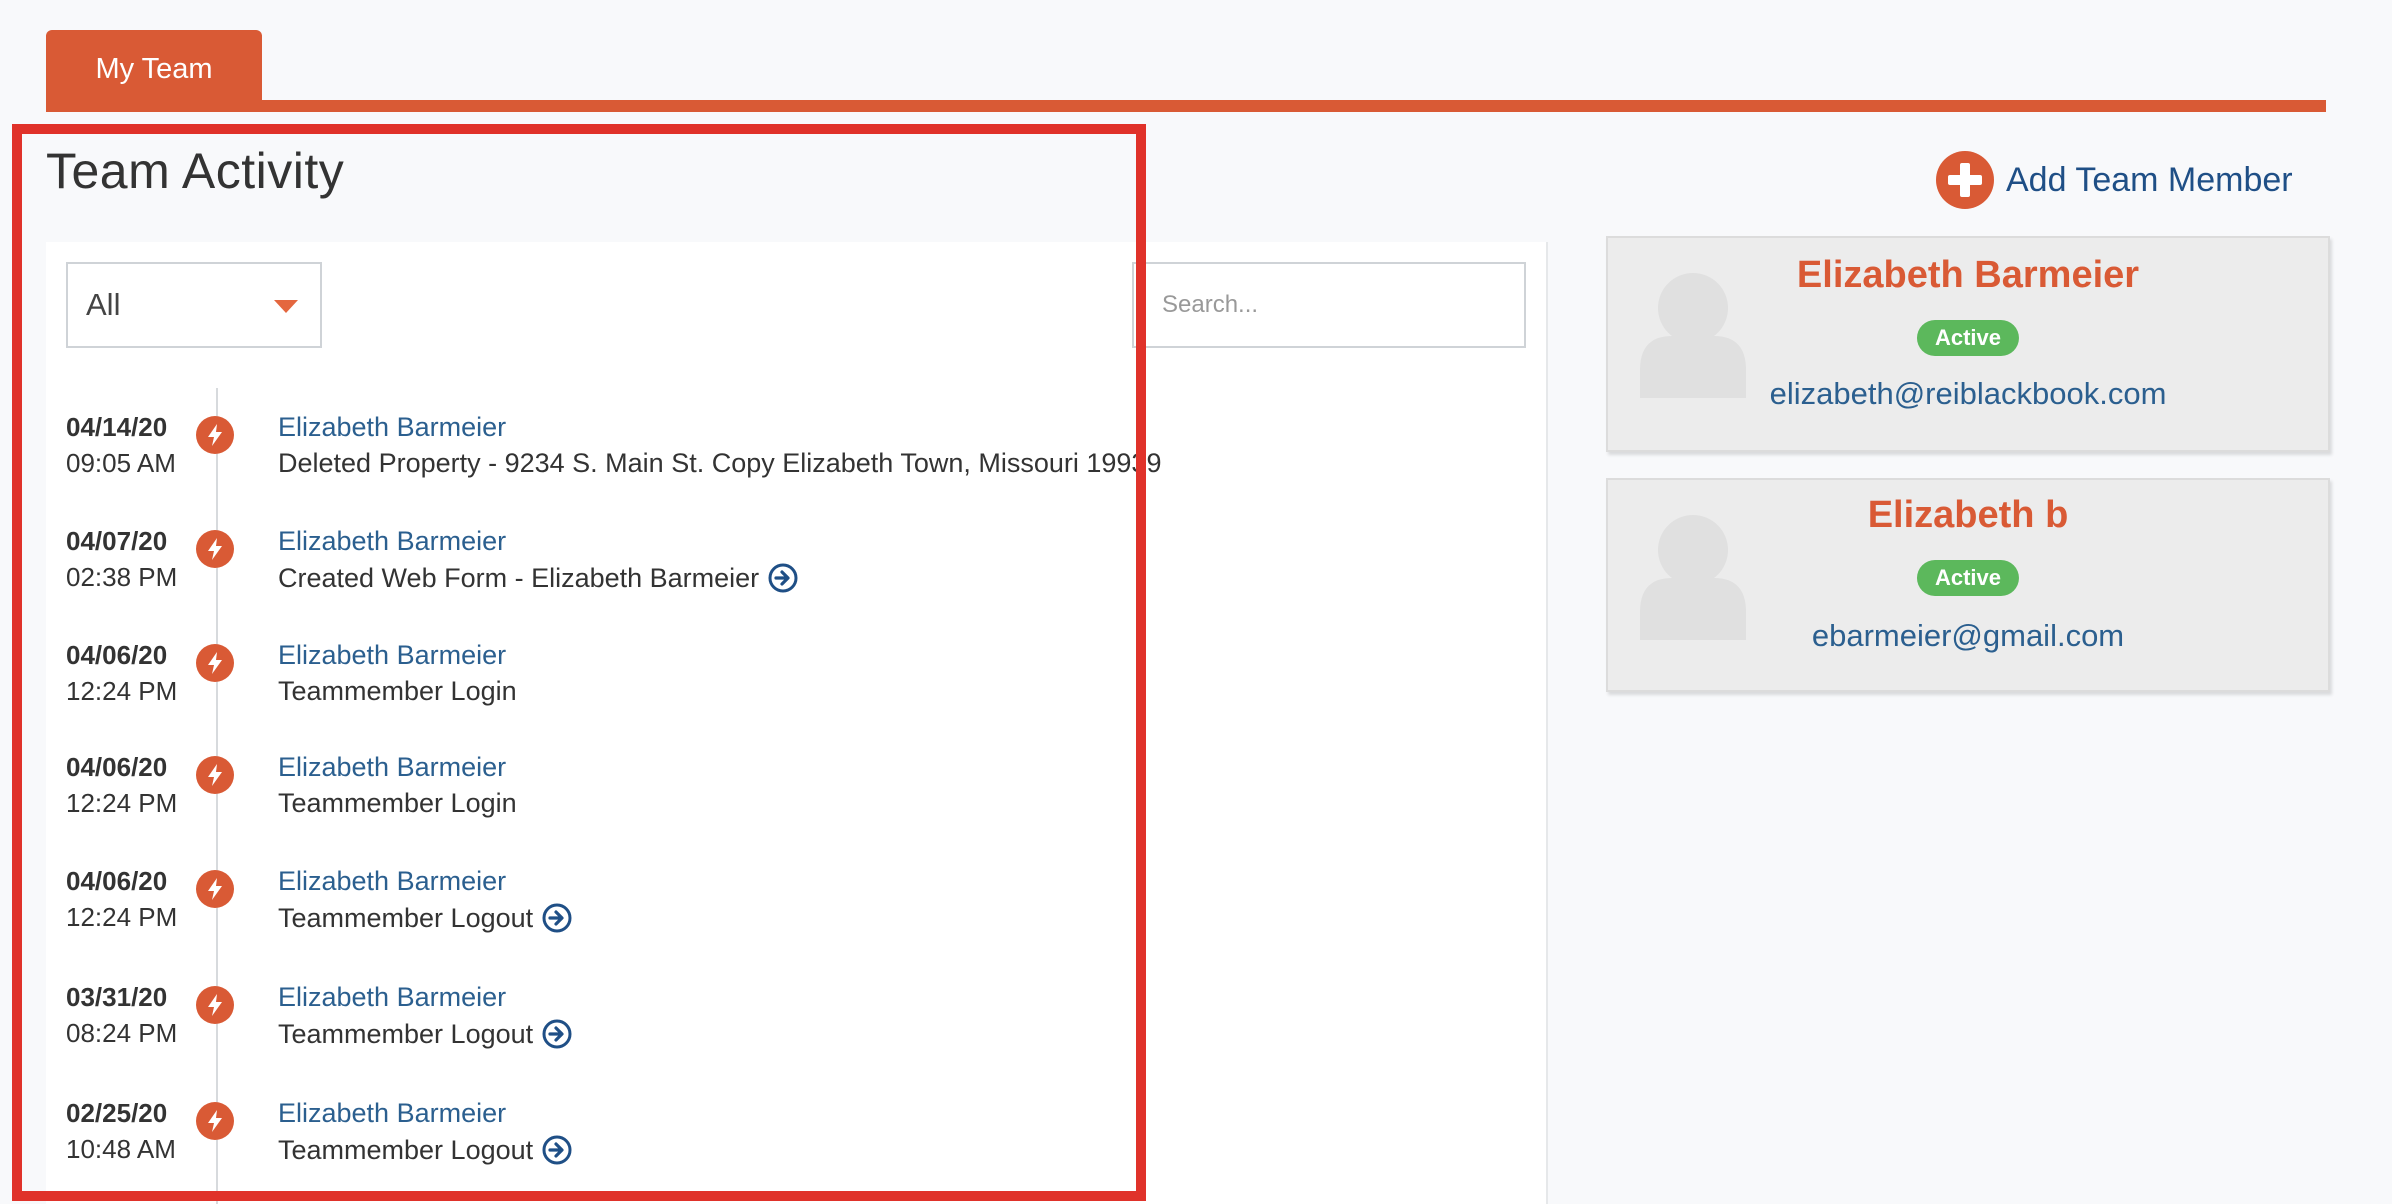  Describe the element at coordinates (519, 577) in the screenshot. I see `entry-action-text: Created Web Form - Elizabeth Barmeier` at that location.